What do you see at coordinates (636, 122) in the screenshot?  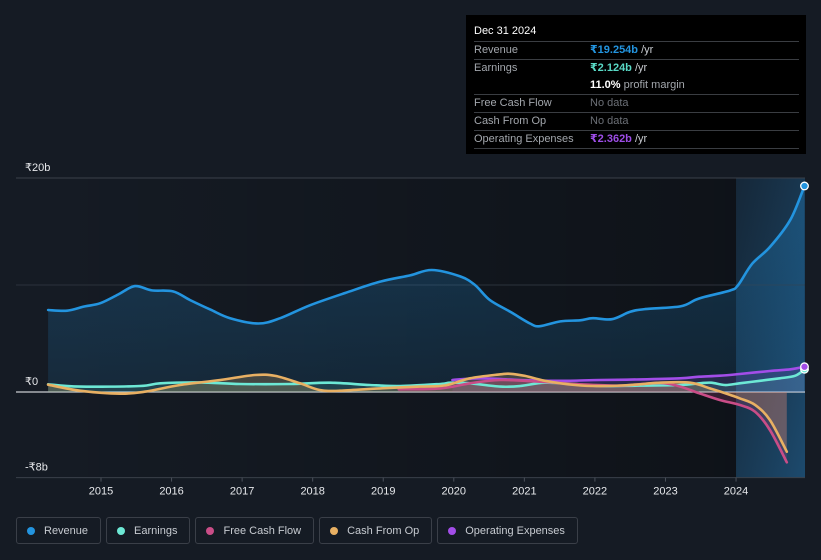 I see `tooltip-row-cash-from-op: Cash From Op No data` at bounding box center [636, 122].